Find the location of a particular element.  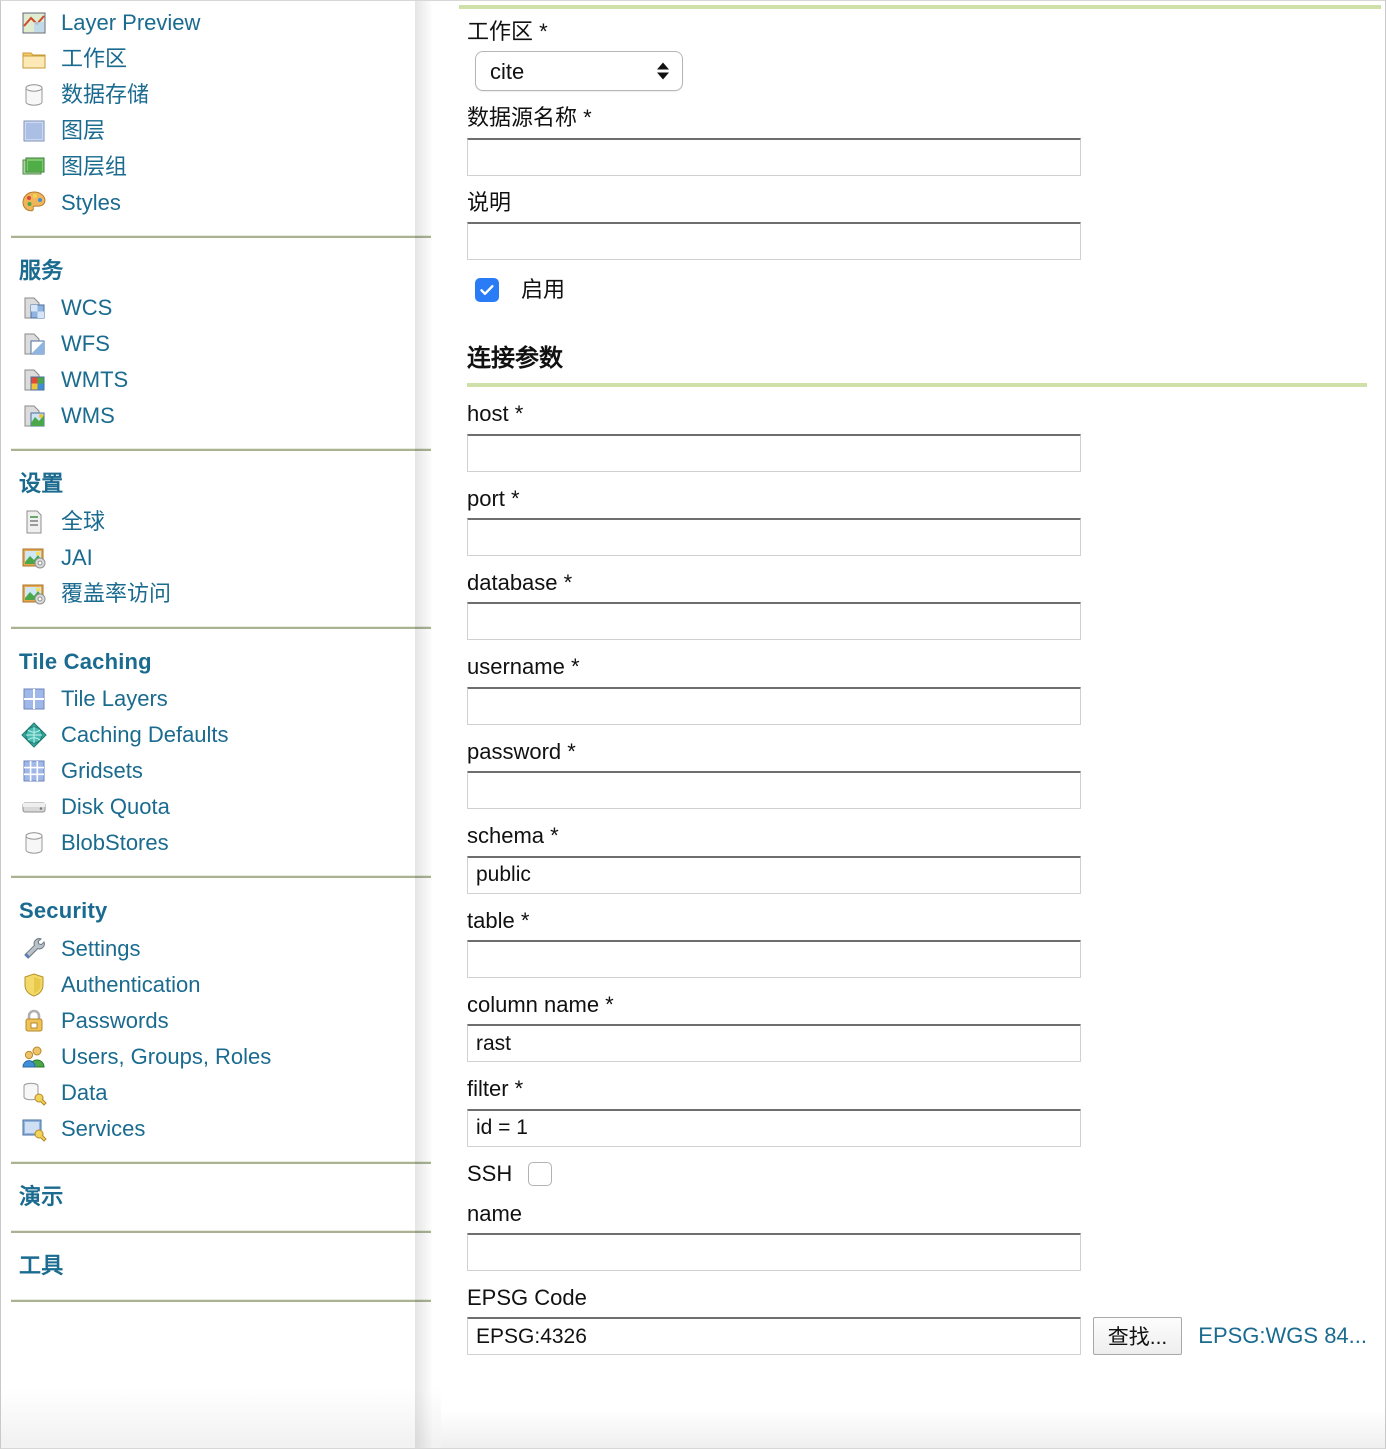

server-icon is located at coordinates (34, 522).